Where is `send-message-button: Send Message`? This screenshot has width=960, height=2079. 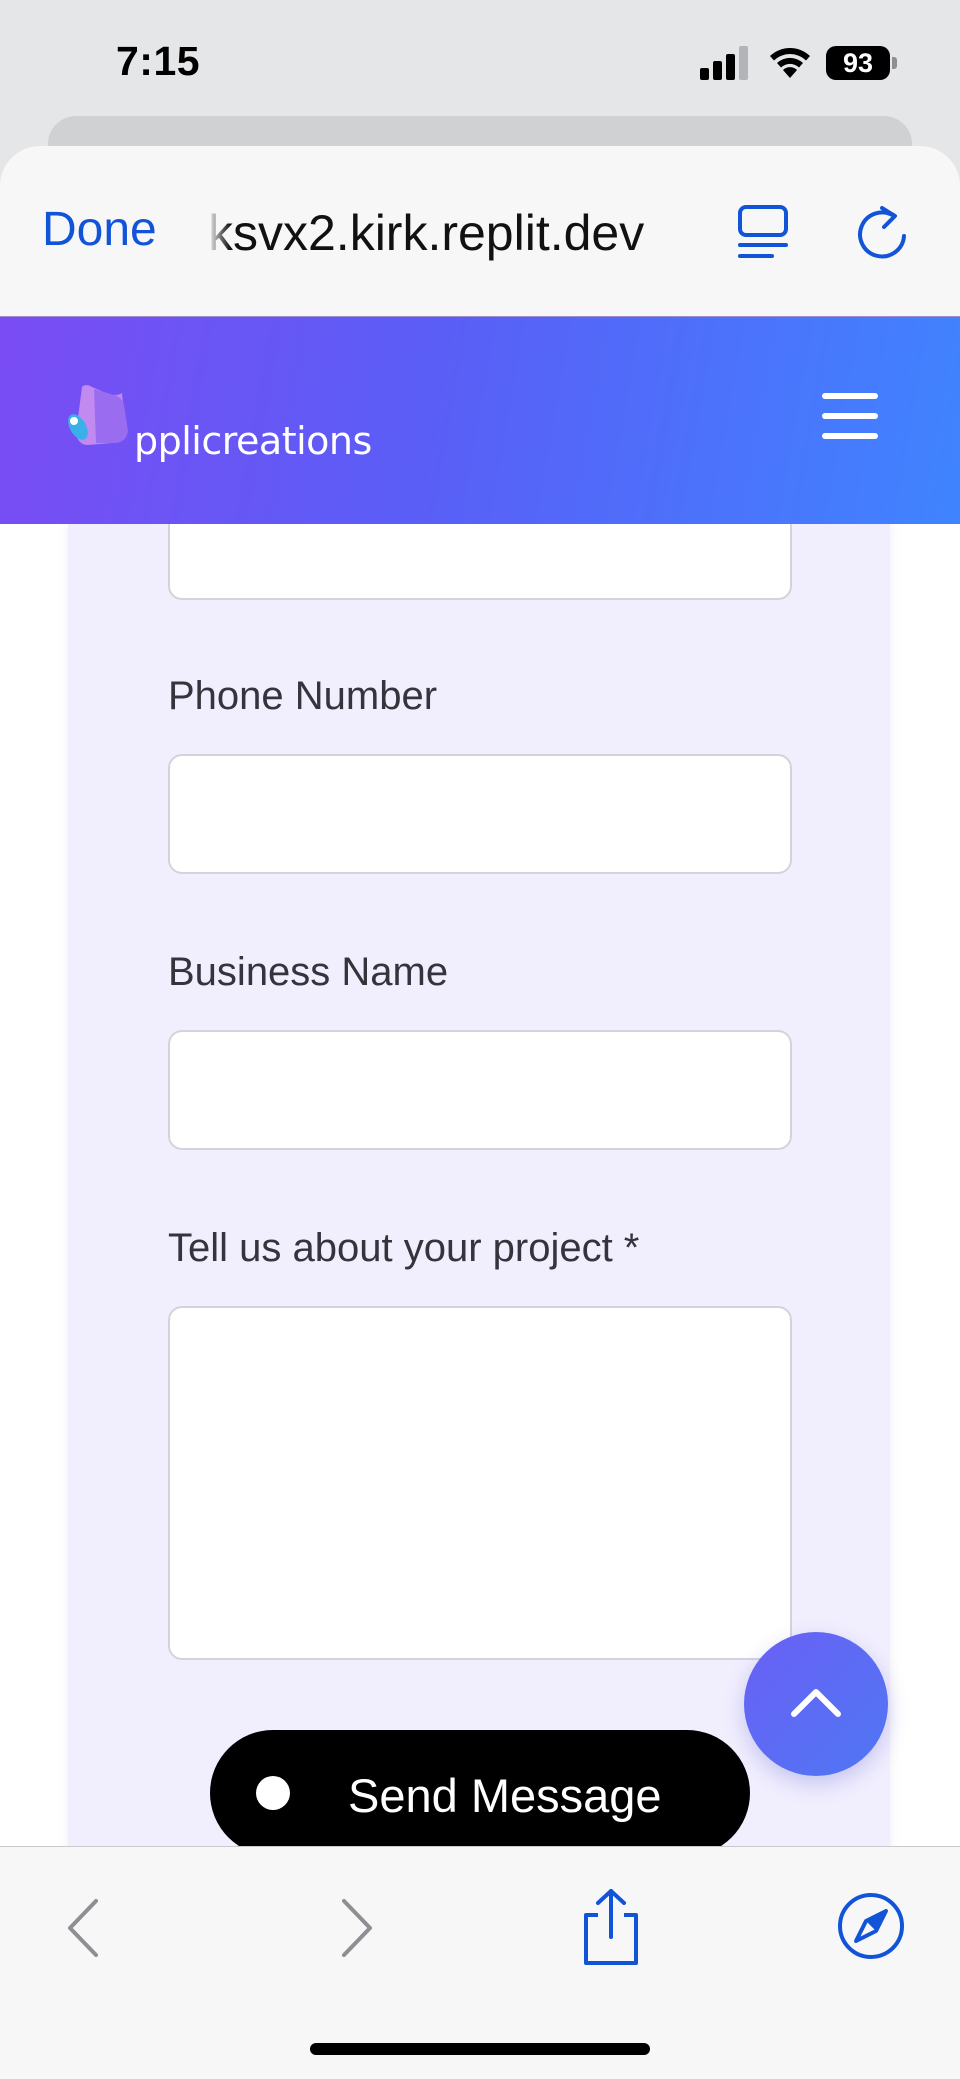 send-message-button: Send Message is located at coordinates (480, 1789).